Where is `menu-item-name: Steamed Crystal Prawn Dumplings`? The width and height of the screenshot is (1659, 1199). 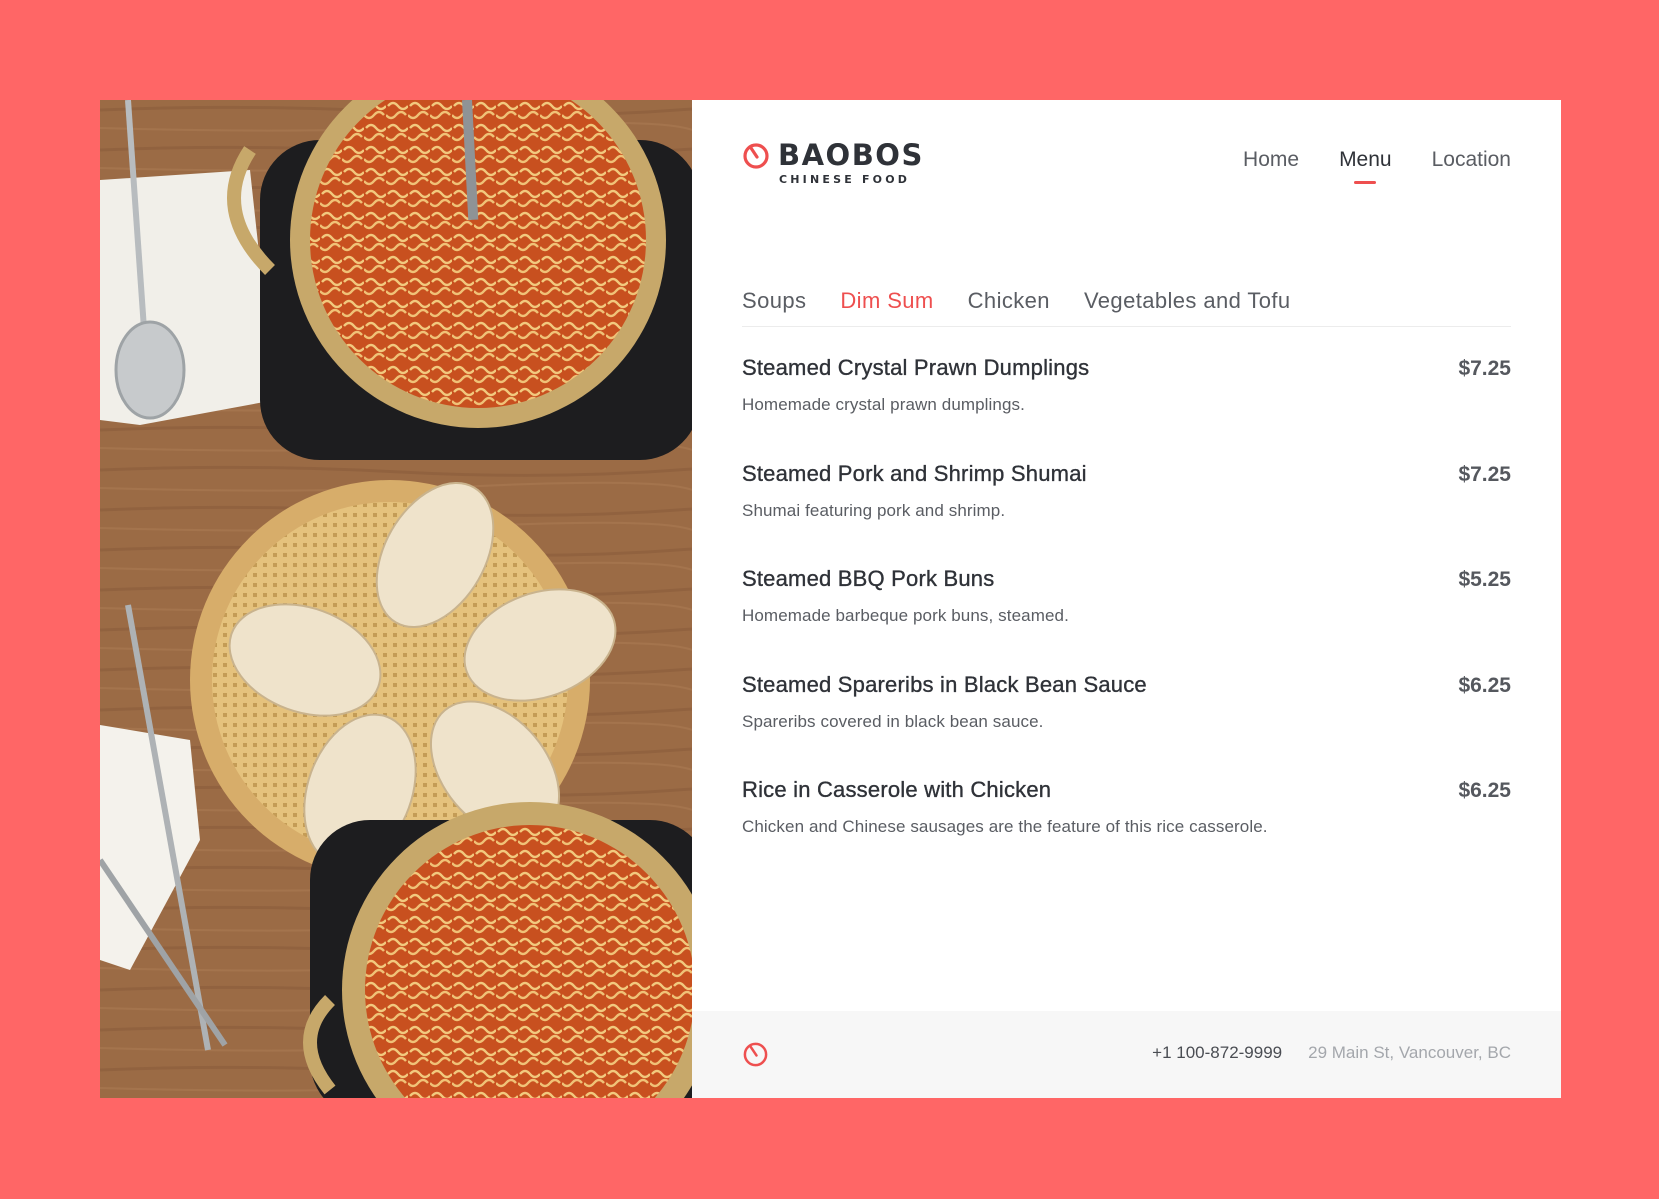 menu-item-name: Steamed Crystal Prawn Dumplings is located at coordinates (916, 367).